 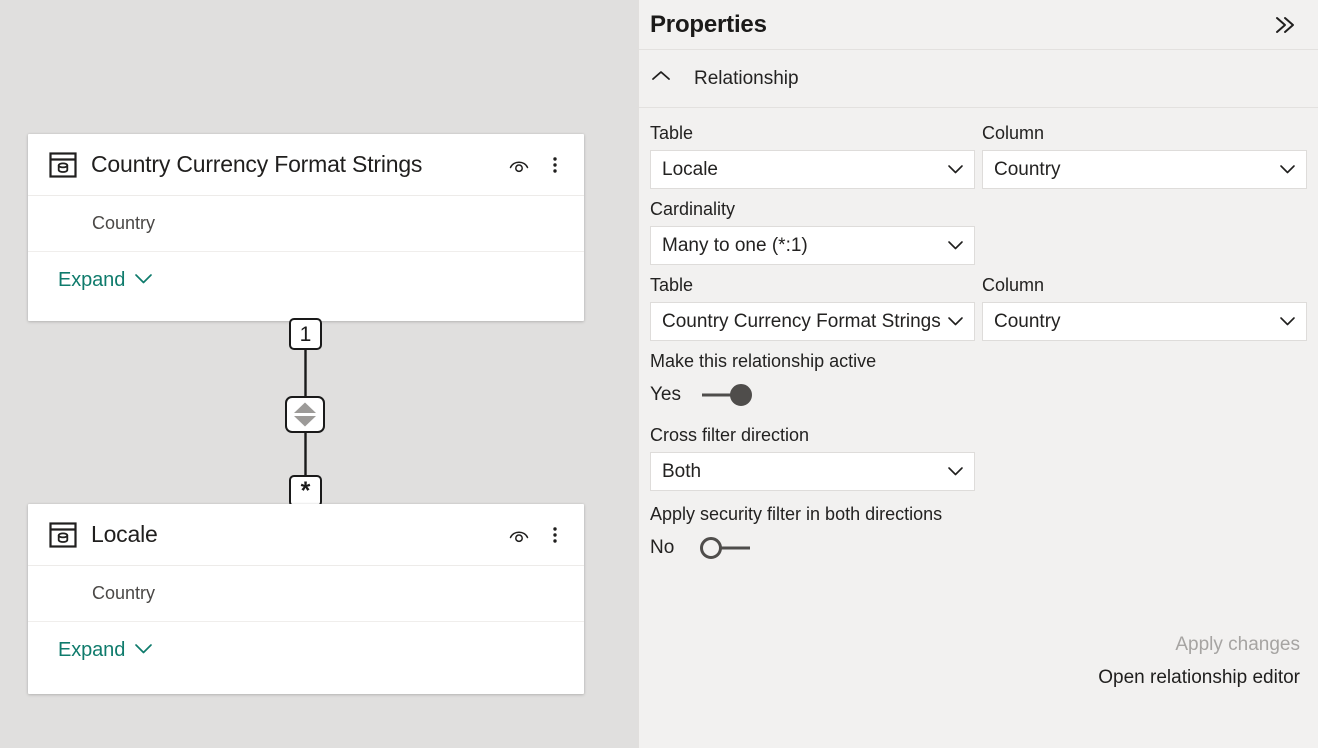 What do you see at coordinates (746, 78) in the screenshot?
I see `relationship-section-title: Relationship` at bounding box center [746, 78].